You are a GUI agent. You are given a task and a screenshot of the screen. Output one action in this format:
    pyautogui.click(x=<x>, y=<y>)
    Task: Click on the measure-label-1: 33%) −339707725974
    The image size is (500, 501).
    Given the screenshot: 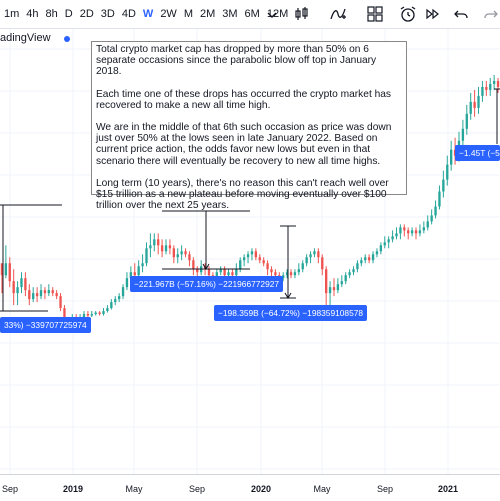 What is the action you would take?
    pyautogui.click(x=45, y=325)
    